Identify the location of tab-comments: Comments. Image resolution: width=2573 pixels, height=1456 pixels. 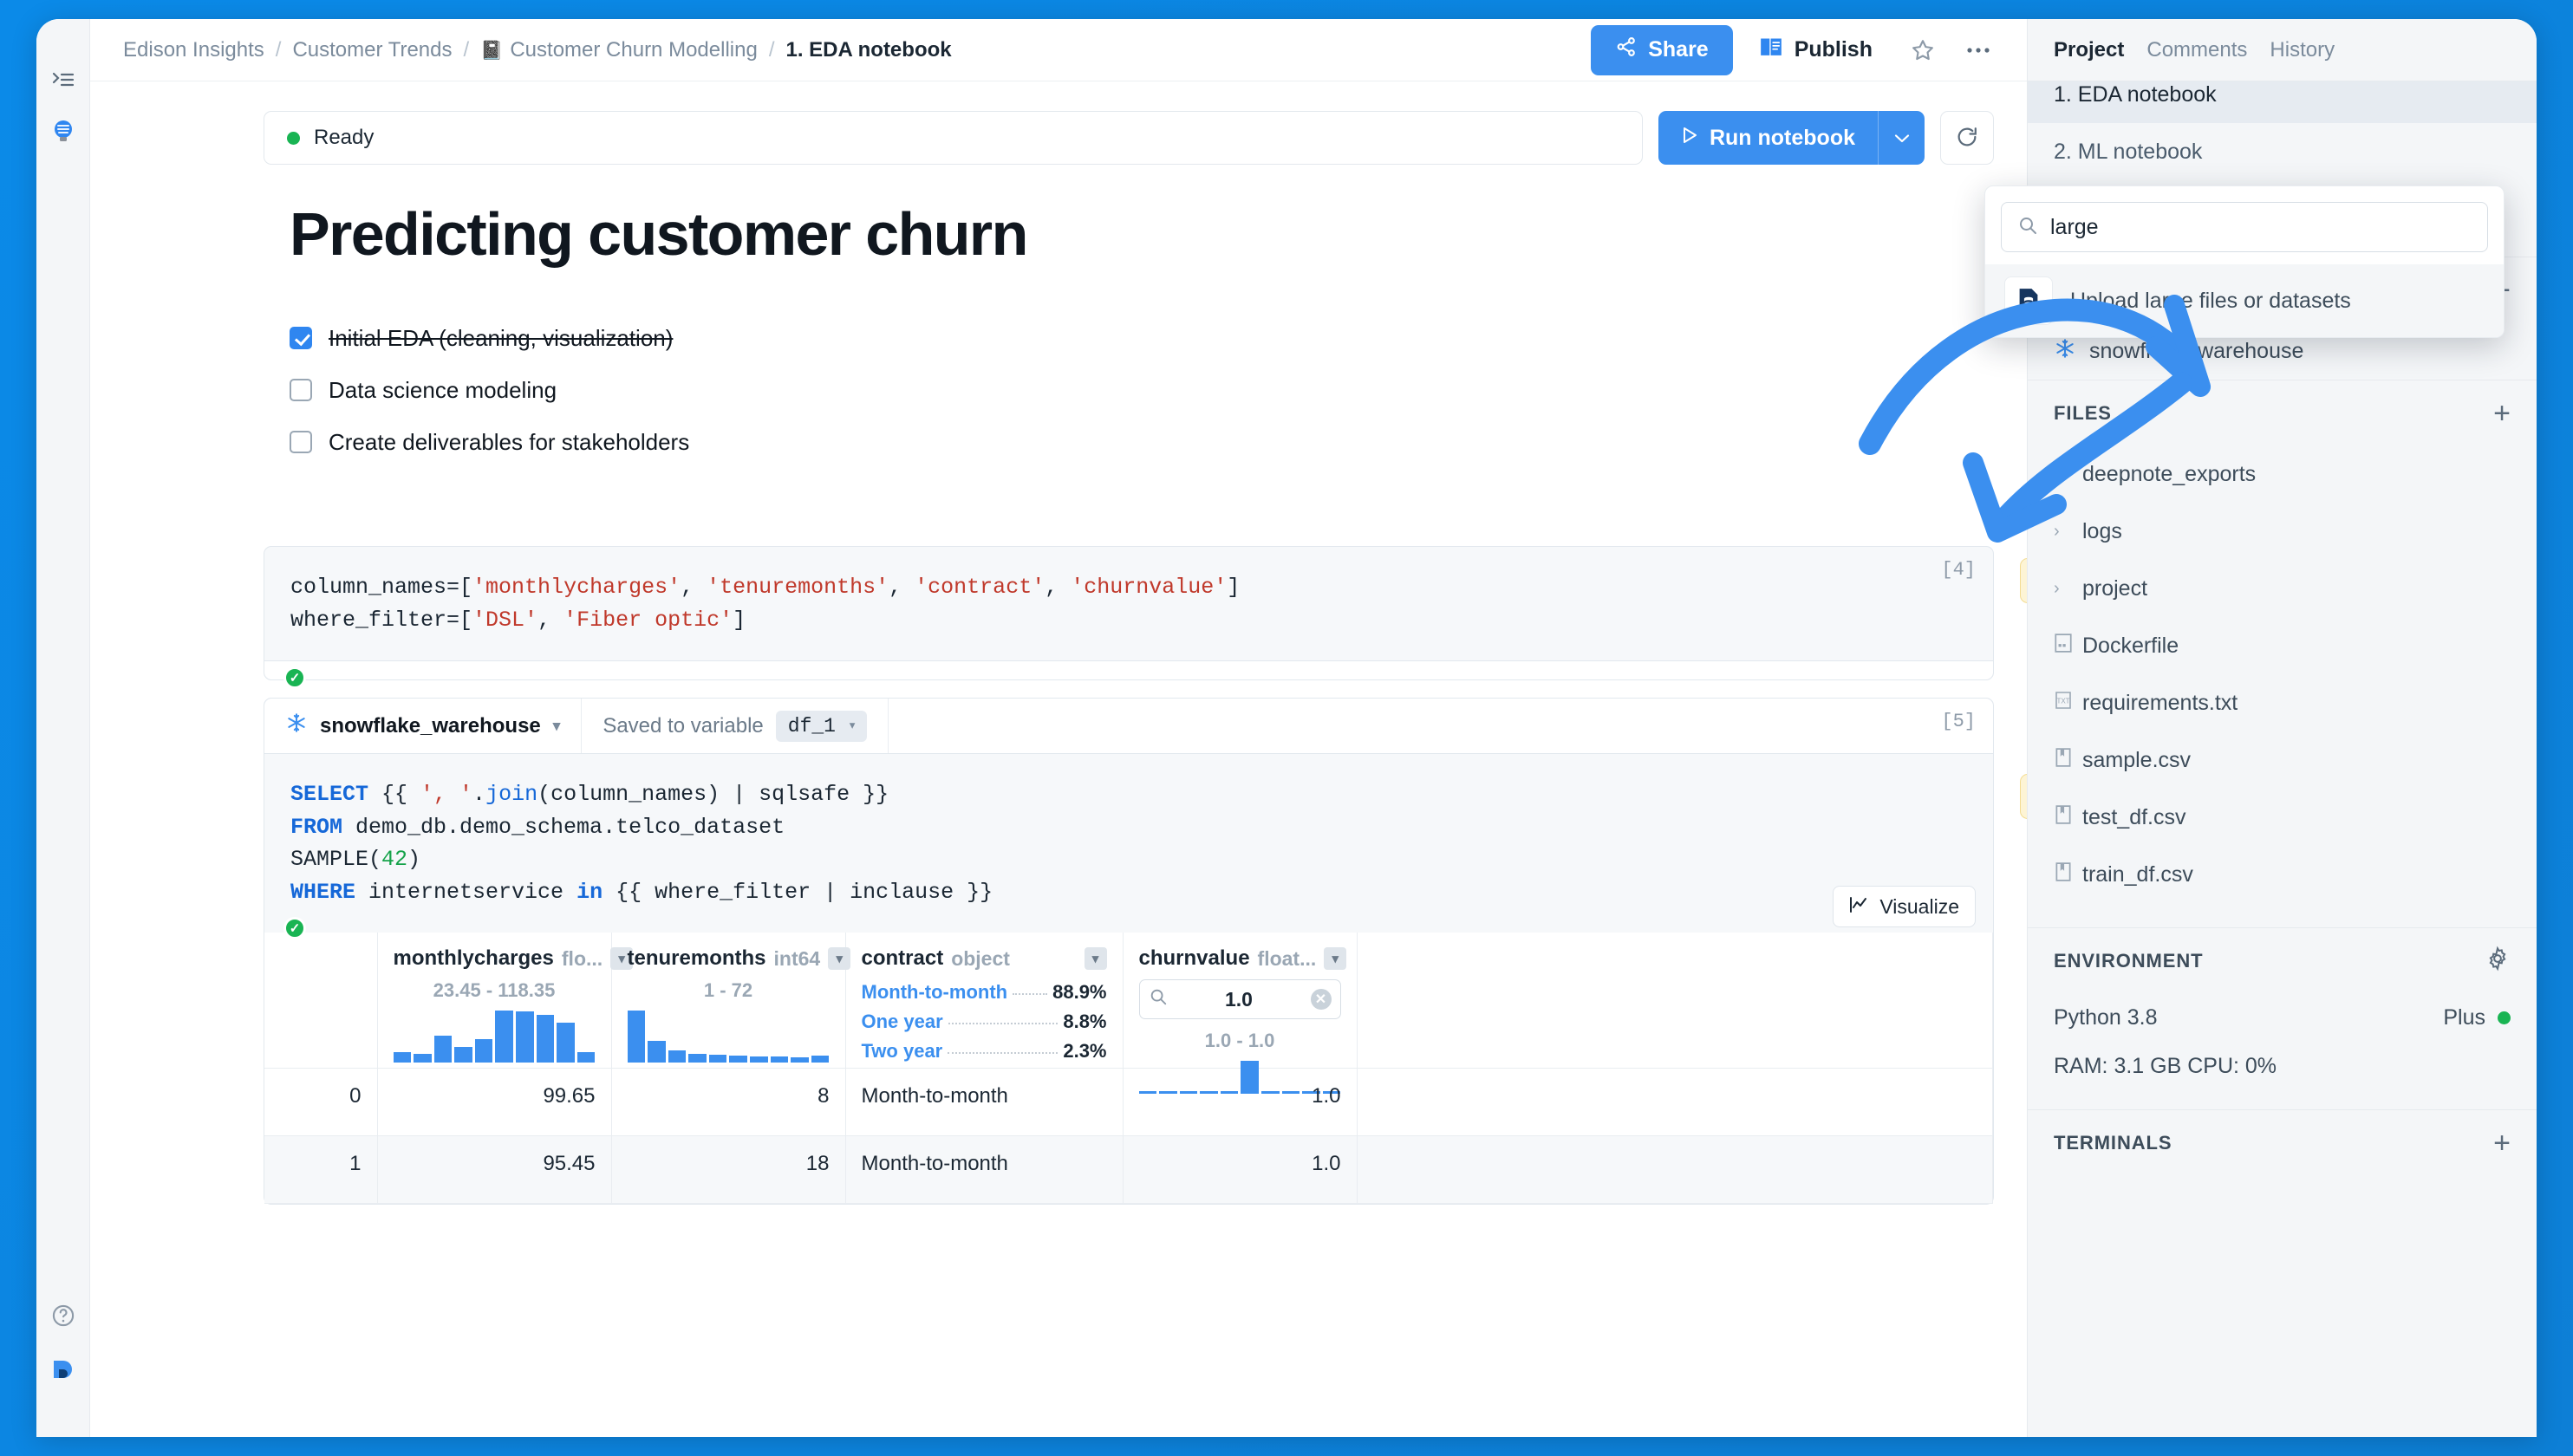
(2196, 50).